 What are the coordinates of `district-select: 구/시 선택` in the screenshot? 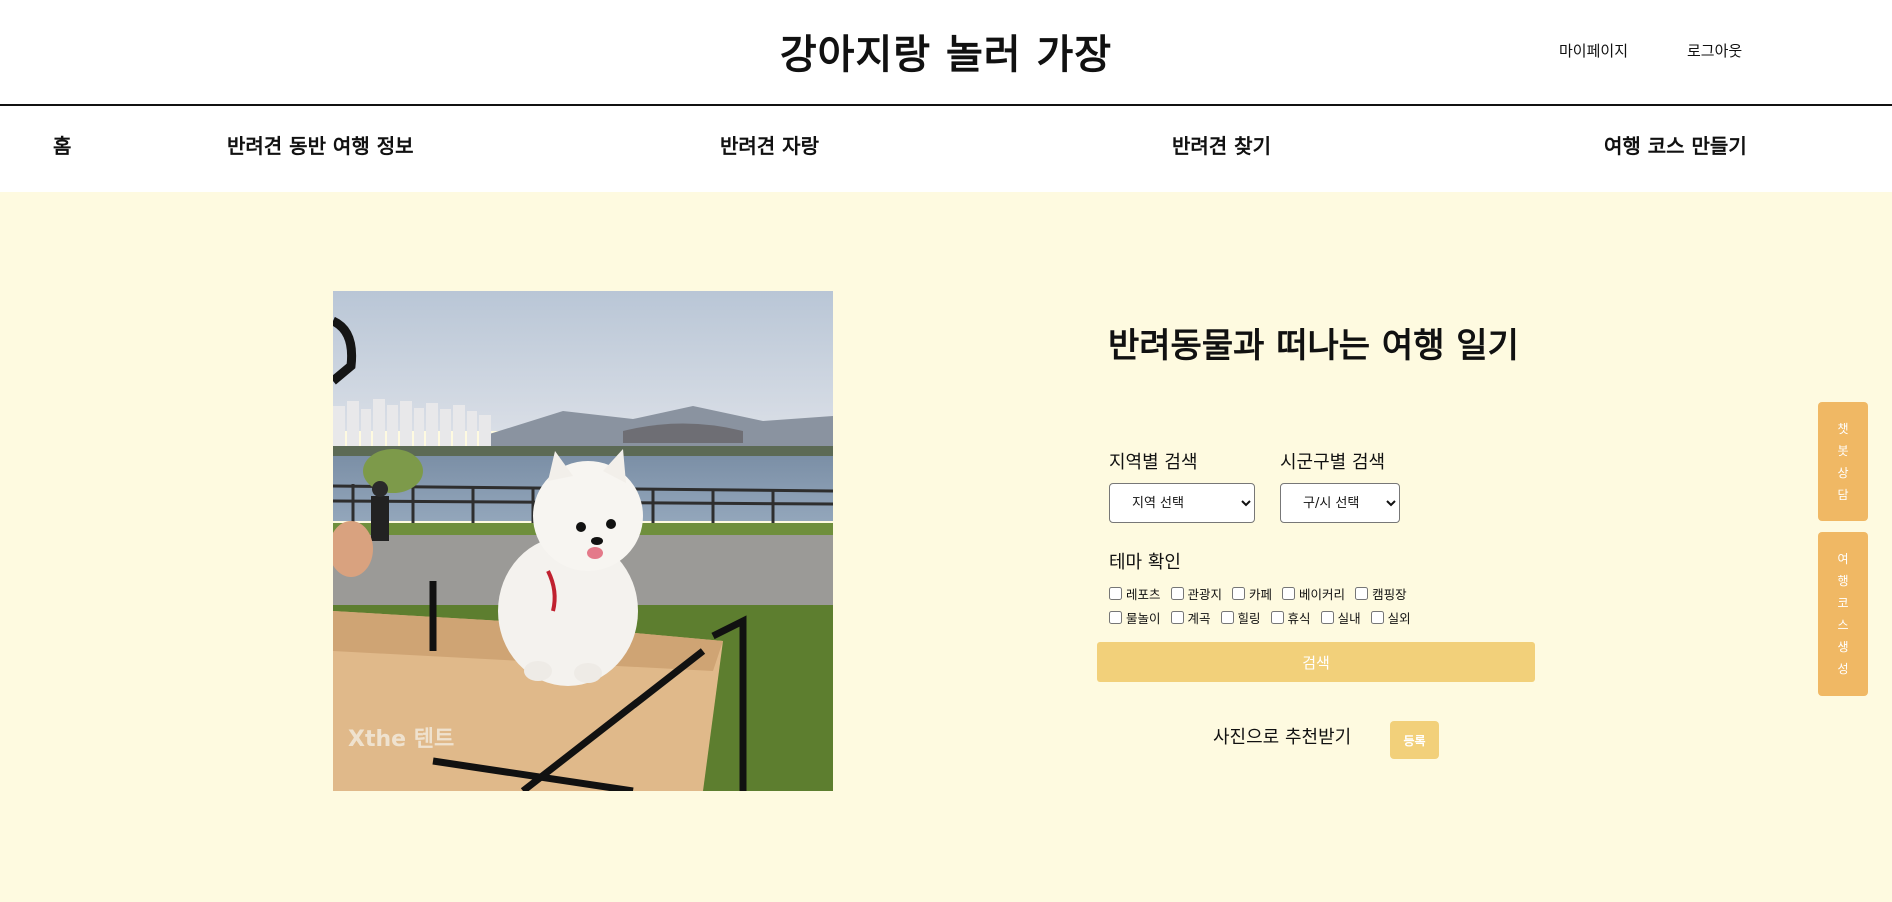 It's located at (1340, 503).